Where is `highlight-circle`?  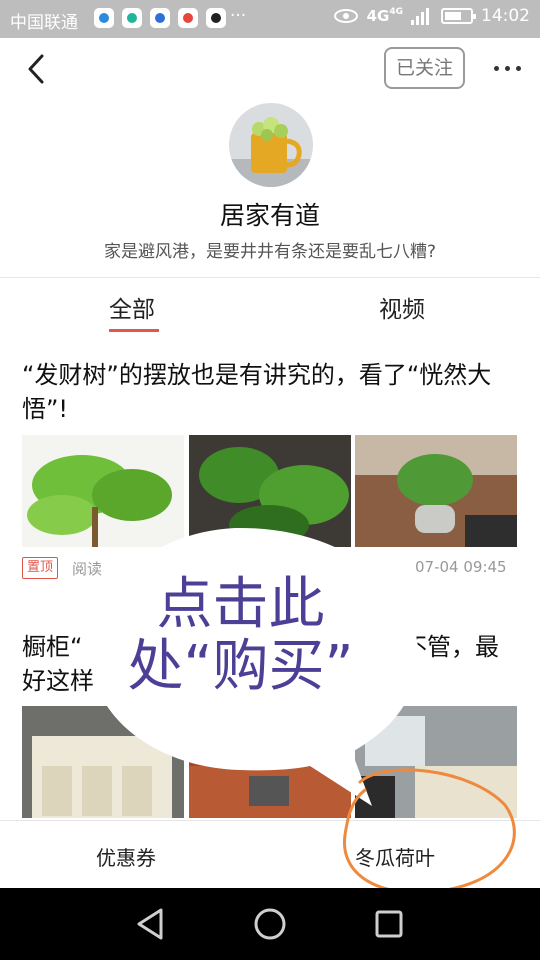
highlight-circle is located at coordinates (429, 831).